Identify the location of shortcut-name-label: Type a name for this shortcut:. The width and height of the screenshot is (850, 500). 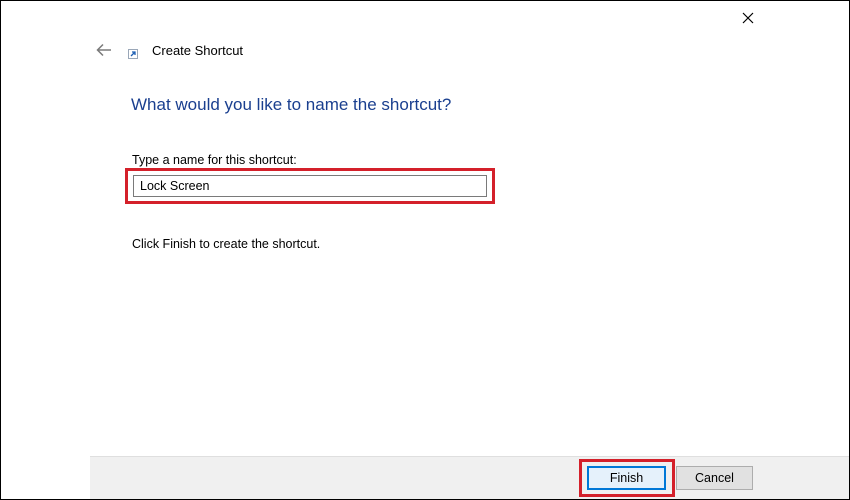
(214, 160).